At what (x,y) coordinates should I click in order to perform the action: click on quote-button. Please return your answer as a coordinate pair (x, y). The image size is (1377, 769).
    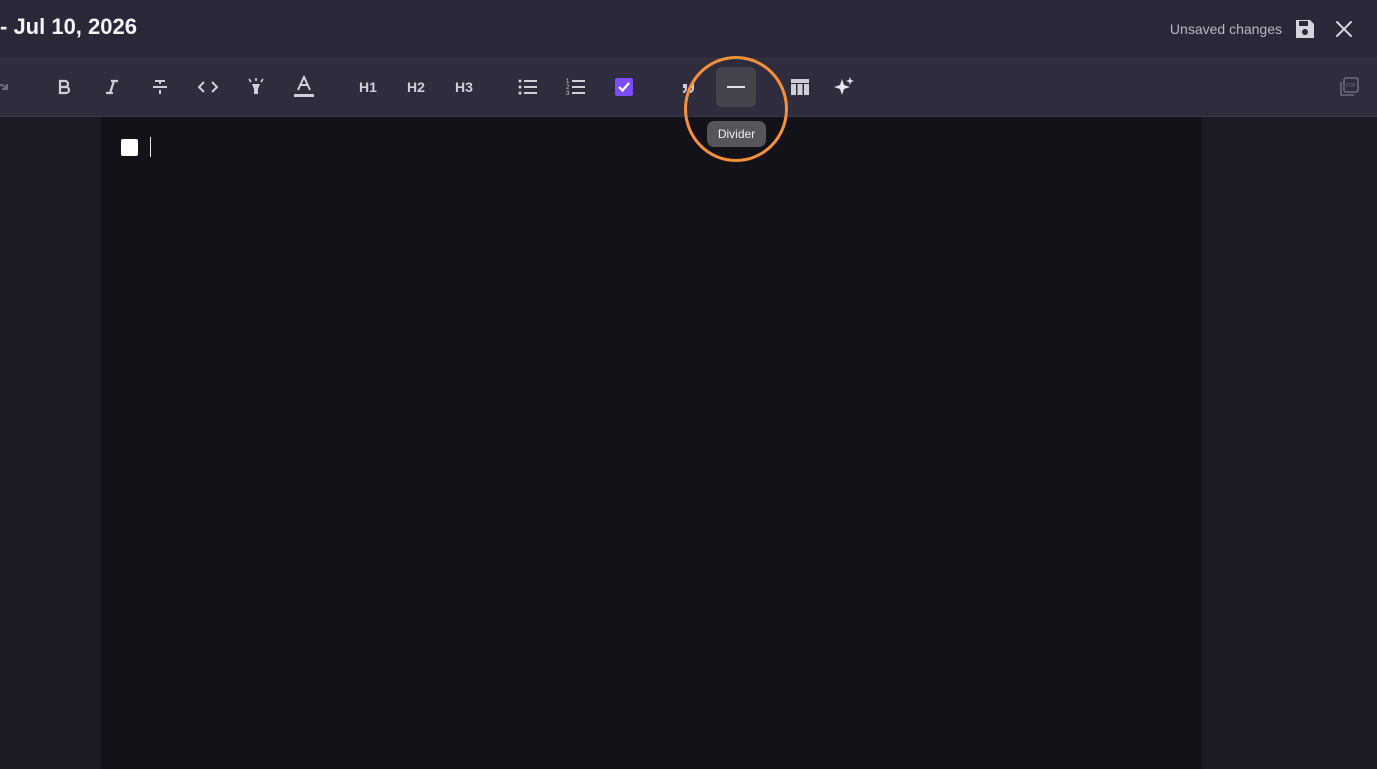
    Looking at the image, I should click on (688, 87).